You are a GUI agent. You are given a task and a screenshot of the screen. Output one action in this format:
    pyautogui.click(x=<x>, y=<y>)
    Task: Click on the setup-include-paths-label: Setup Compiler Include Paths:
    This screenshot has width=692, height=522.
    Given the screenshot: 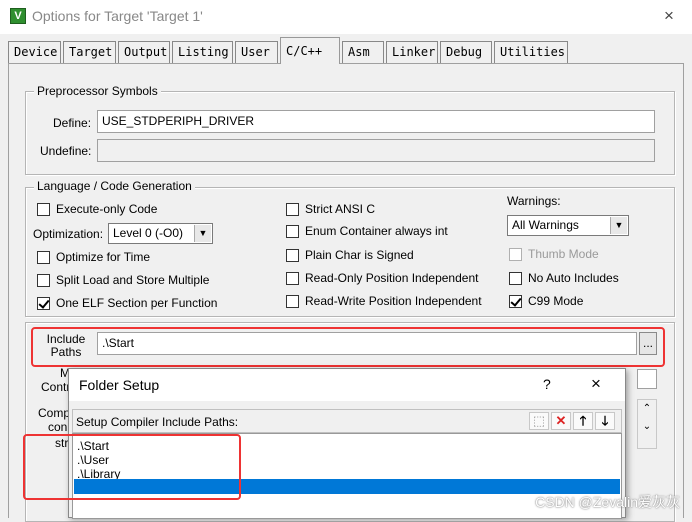 What is the action you would take?
    pyautogui.click(x=157, y=422)
    